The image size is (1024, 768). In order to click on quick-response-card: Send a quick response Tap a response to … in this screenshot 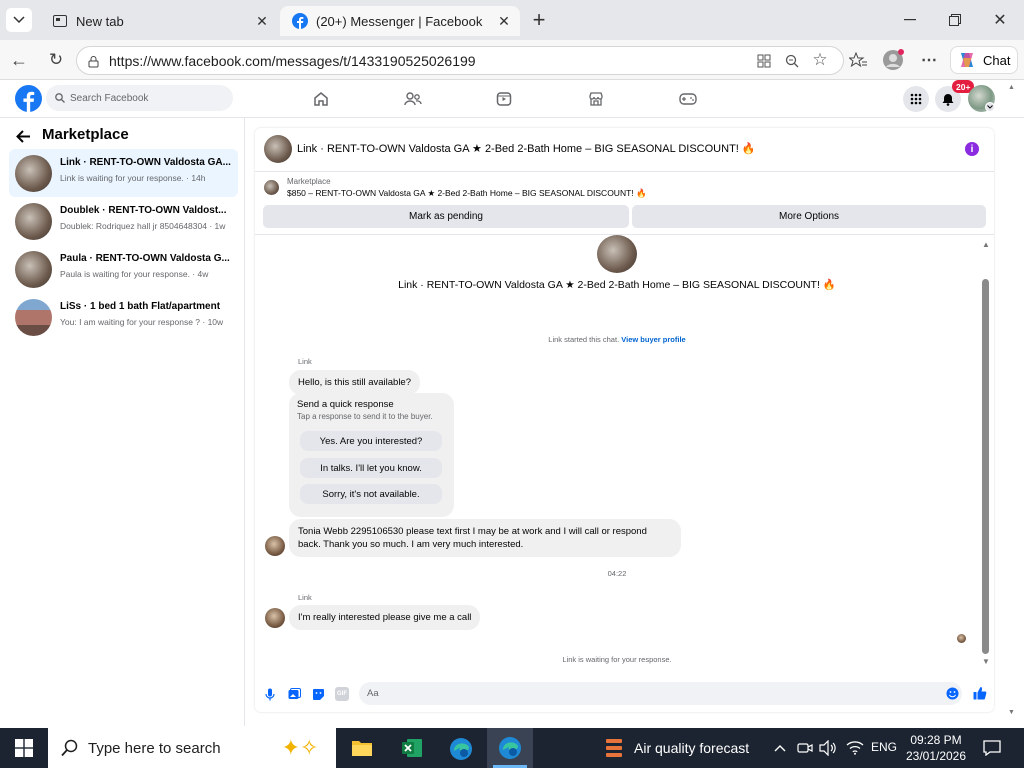, I will do `click(371, 455)`.